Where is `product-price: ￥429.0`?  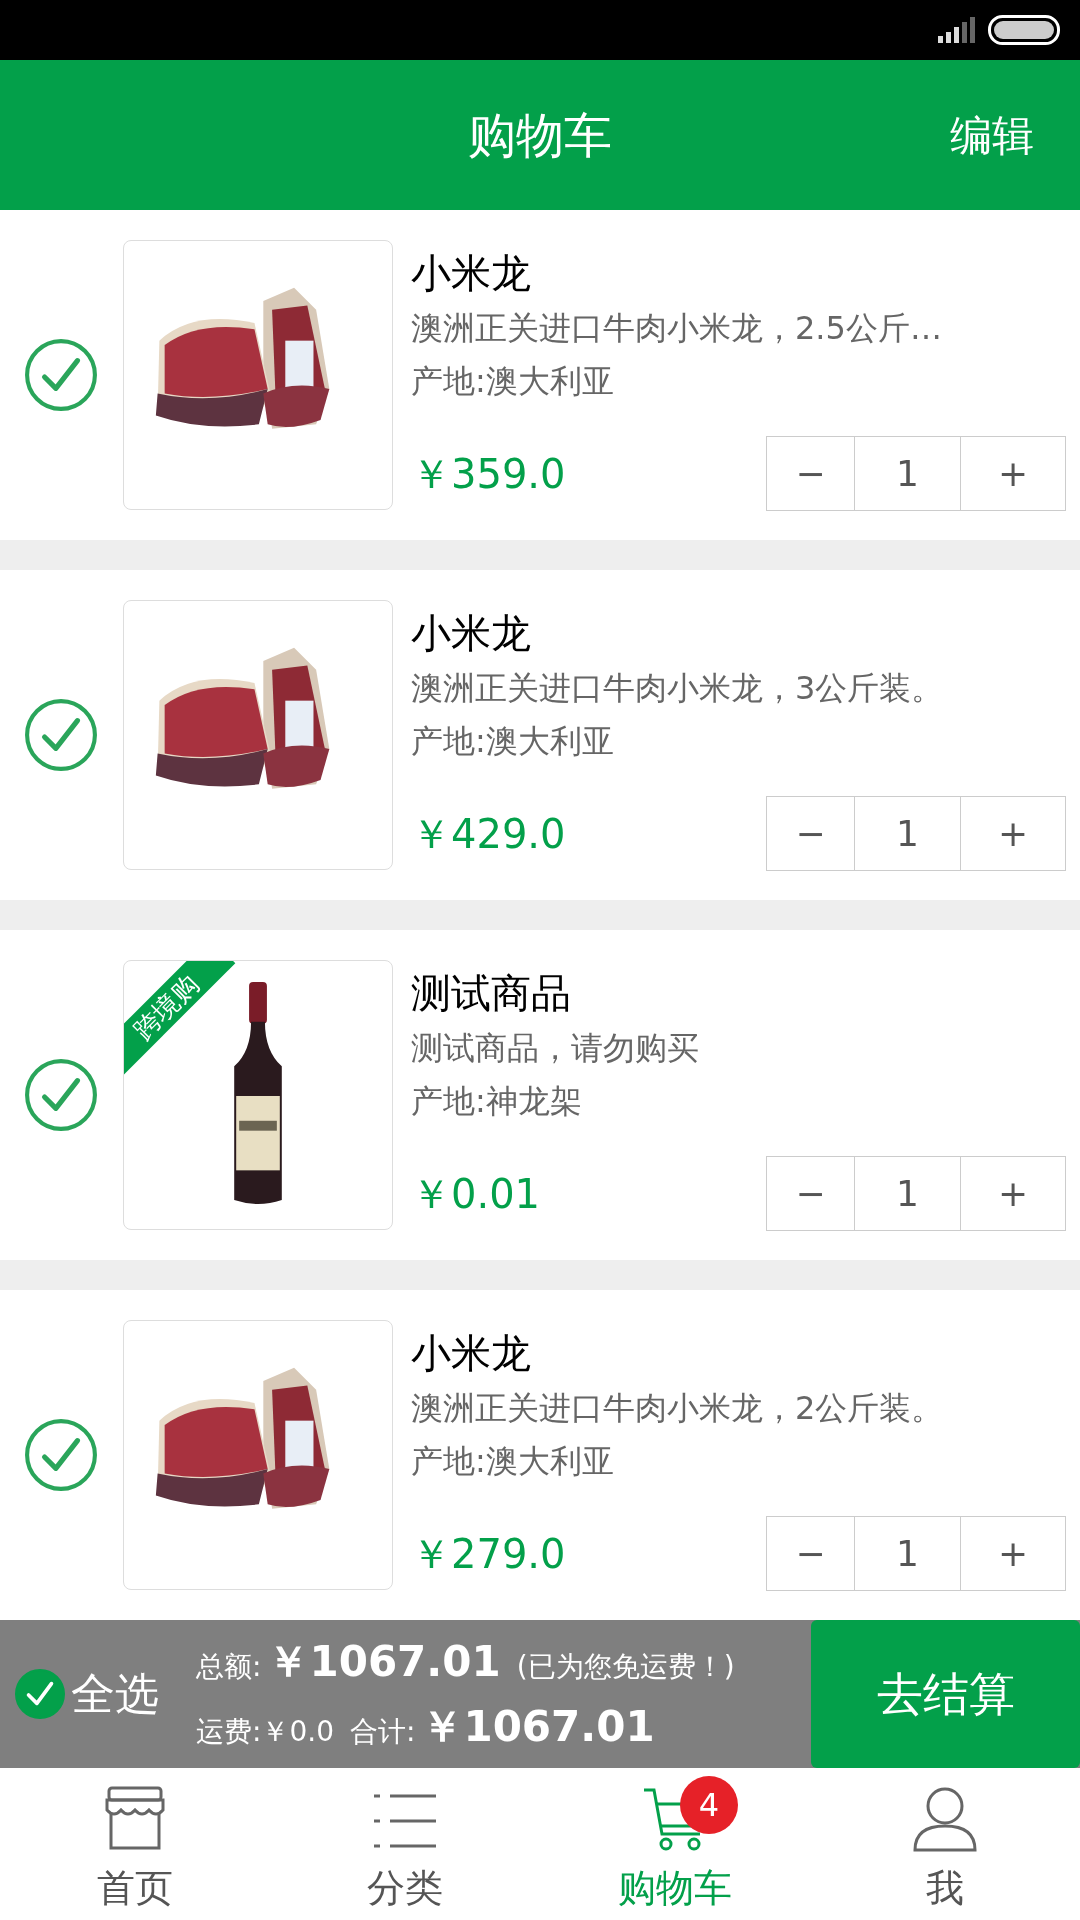
product-price: ￥429.0 is located at coordinates (488, 834).